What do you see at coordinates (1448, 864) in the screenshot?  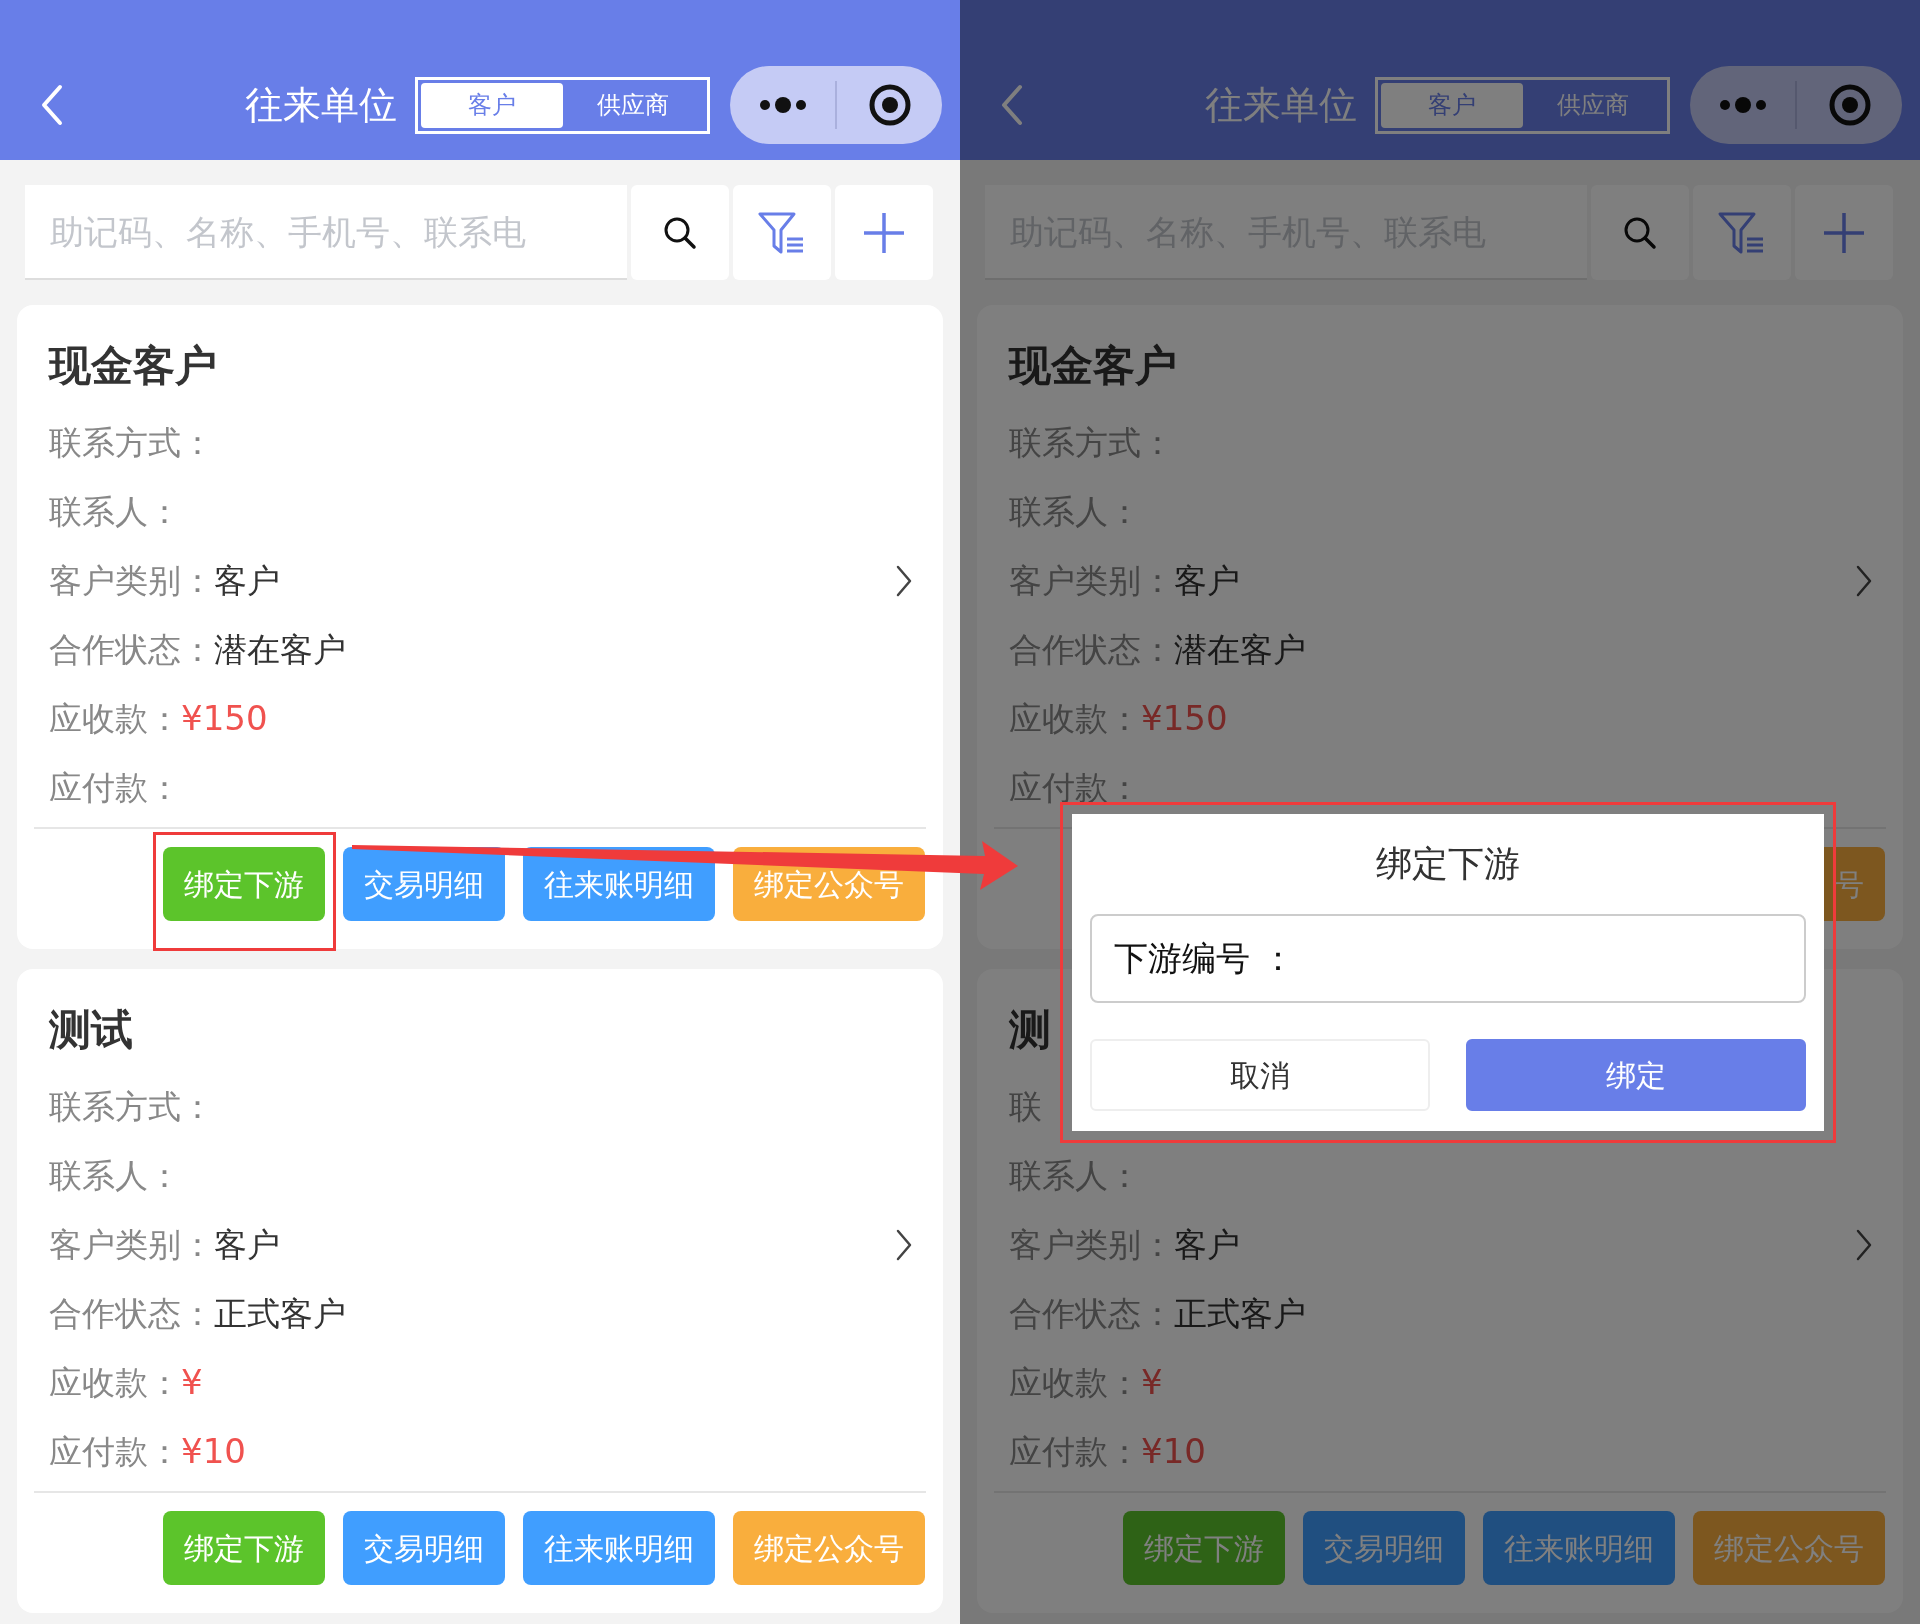 I see `dialog-title: 绑定下游` at bounding box center [1448, 864].